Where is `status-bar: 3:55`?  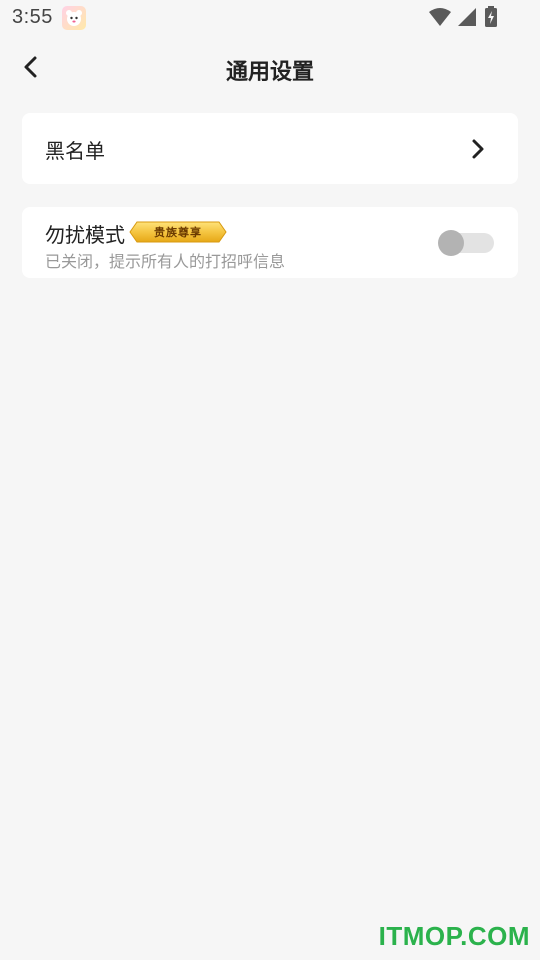 status-bar: 3:55 is located at coordinates (270, 19).